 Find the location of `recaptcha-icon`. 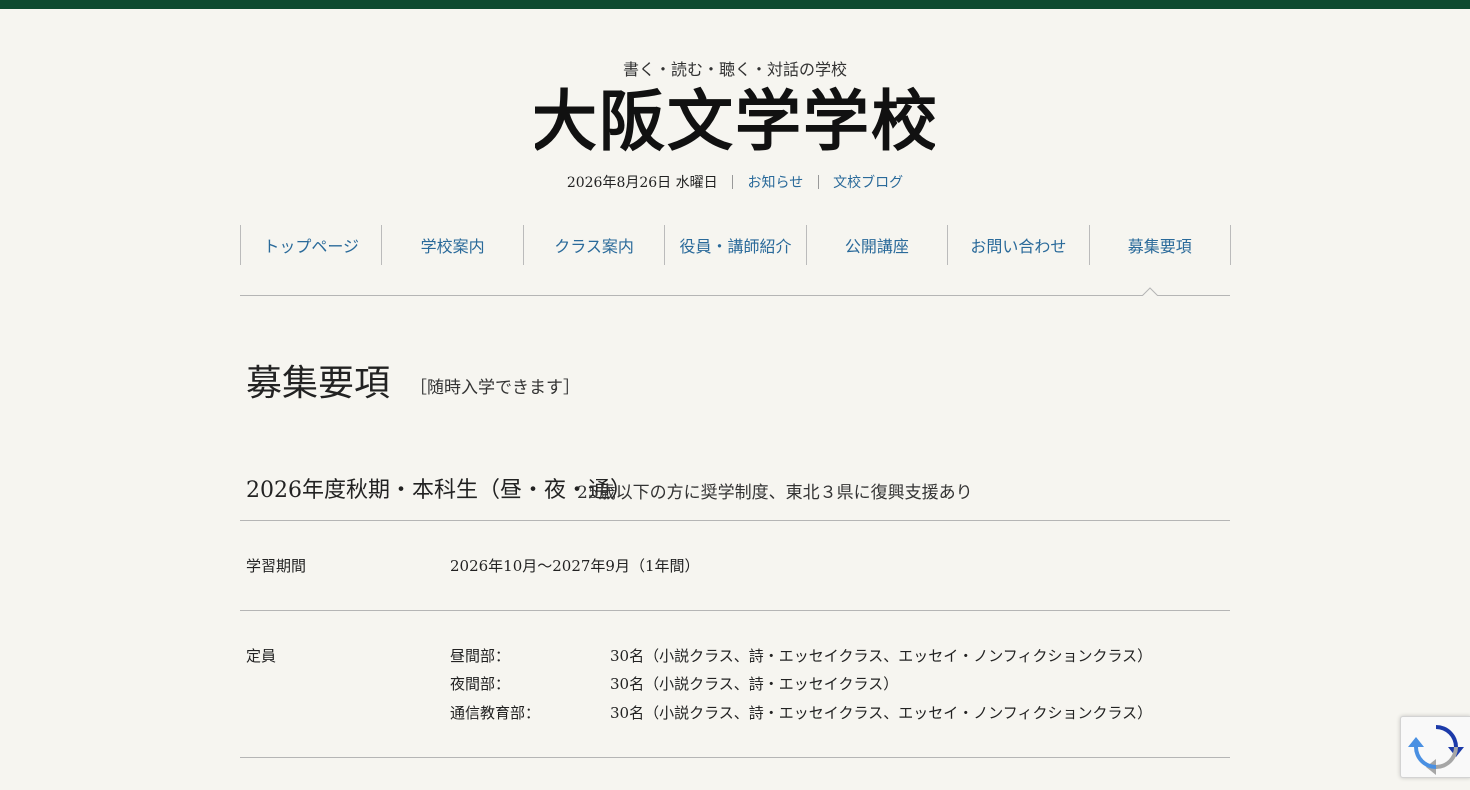

recaptcha-icon is located at coordinates (1436, 750).